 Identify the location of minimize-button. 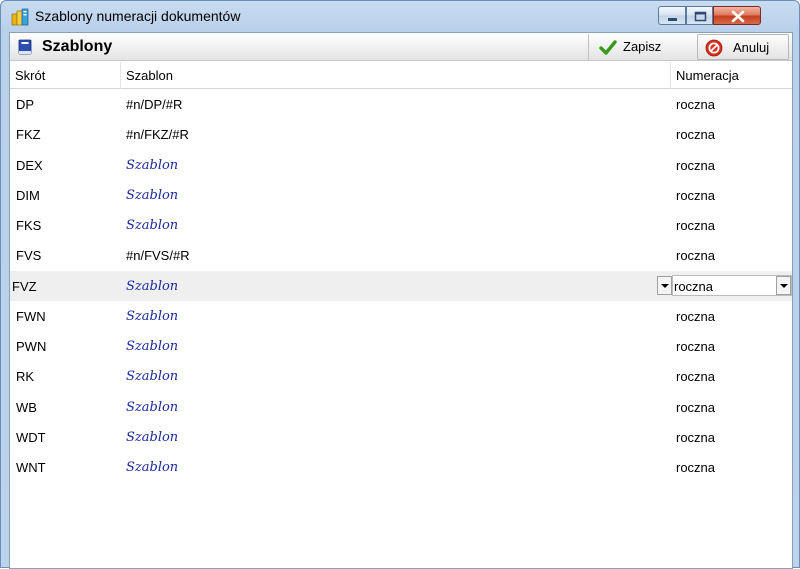
(672, 15).